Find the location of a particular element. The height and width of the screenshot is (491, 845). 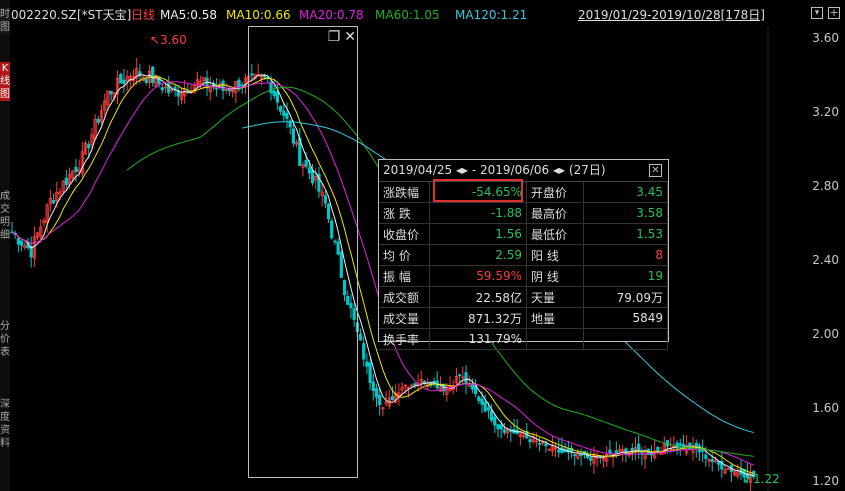

stats-row: 成交量 871.32万 地量 5849 is located at coordinates (523, 318).